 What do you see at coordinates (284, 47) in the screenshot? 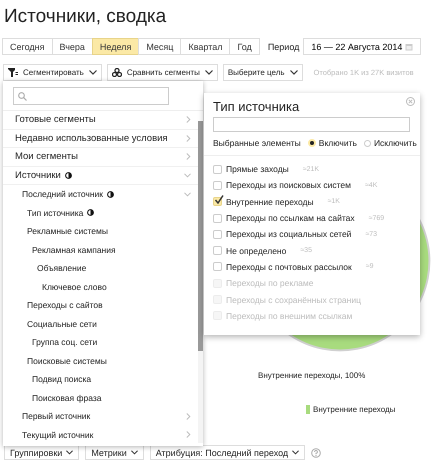
I see `period-label: Период` at bounding box center [284, 47].